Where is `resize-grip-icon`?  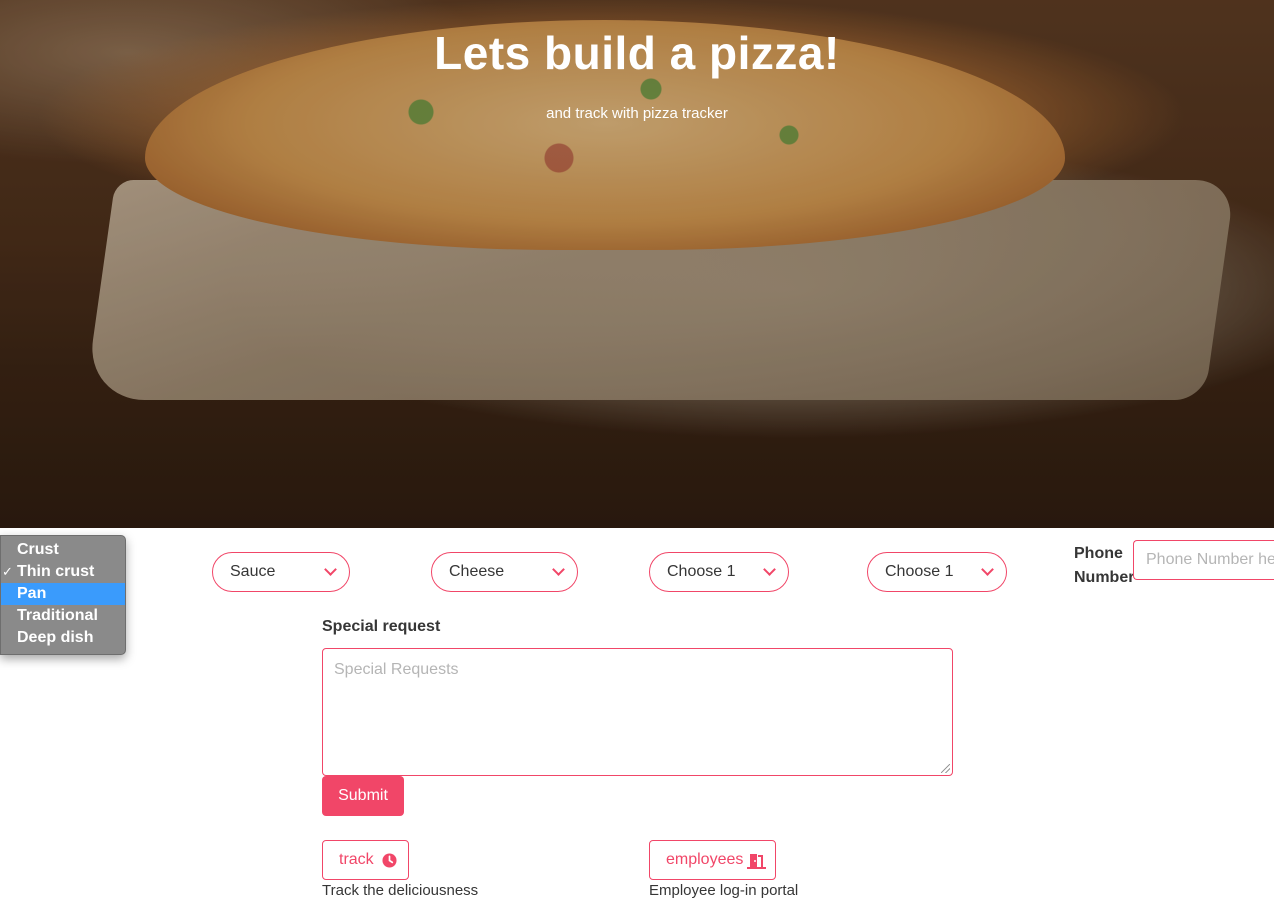
resize-grip-icon is located at coordinates (945, 768).